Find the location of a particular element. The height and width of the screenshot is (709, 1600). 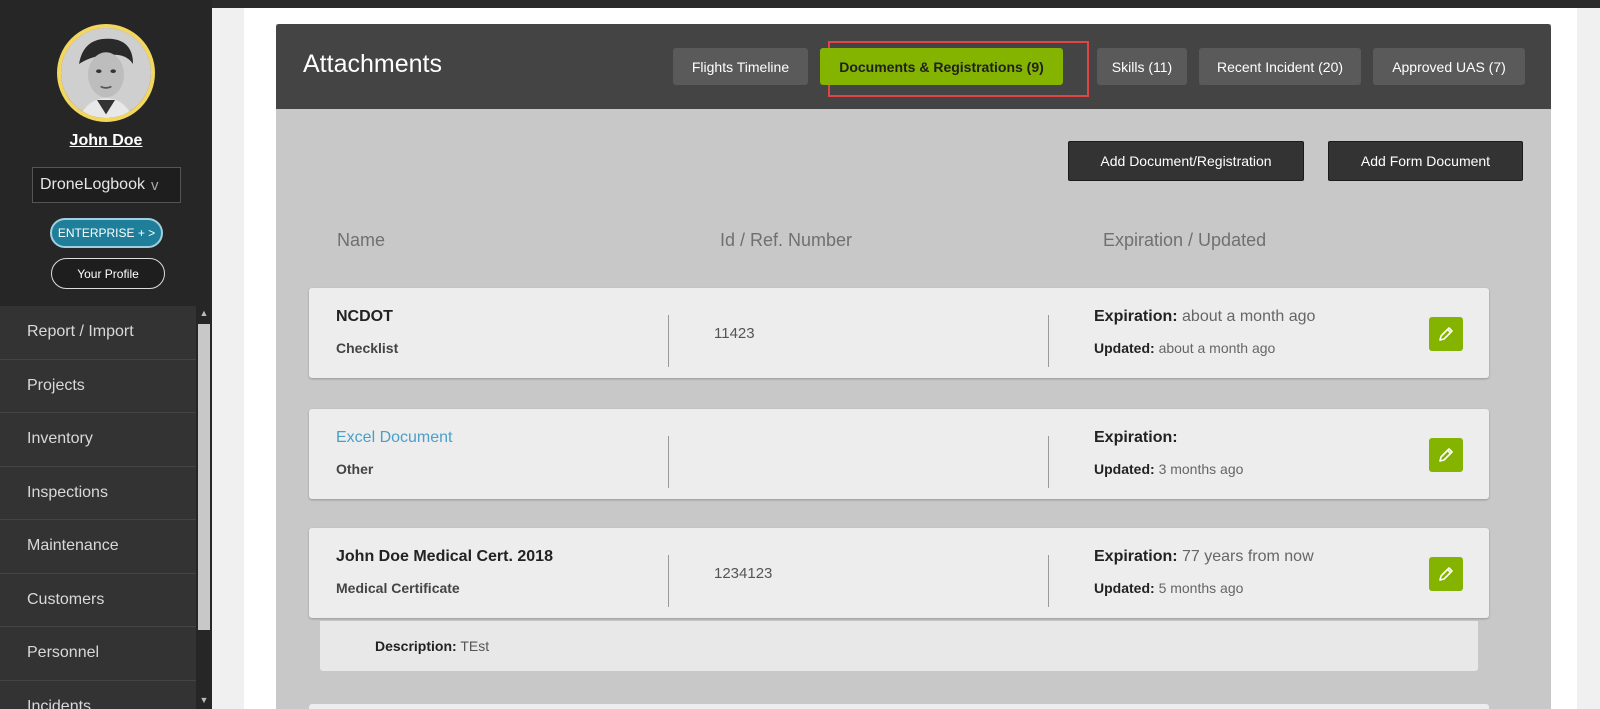

document-type: Other is located at coordinates (355, 469).